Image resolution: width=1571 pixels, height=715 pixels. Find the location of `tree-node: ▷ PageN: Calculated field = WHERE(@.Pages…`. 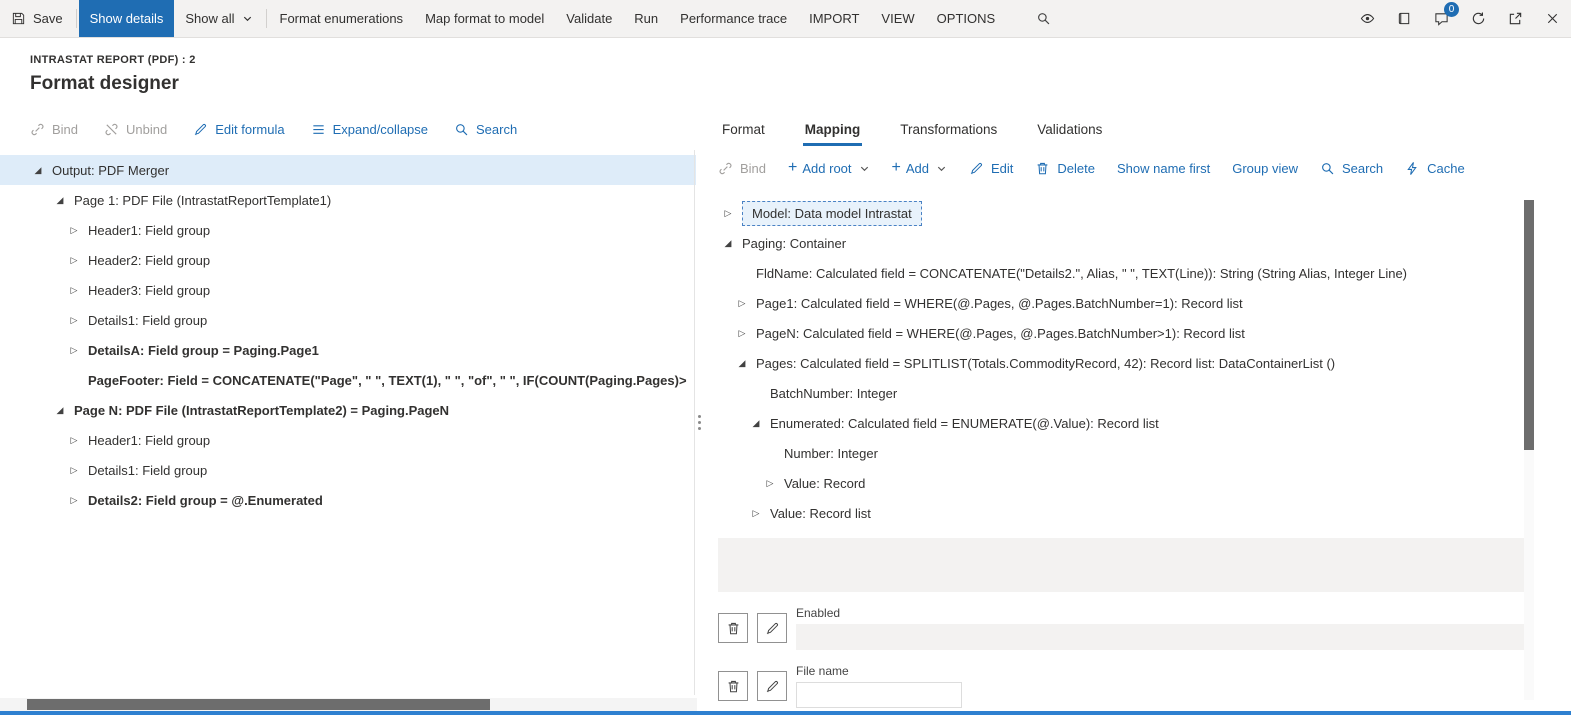

tree-node: ▷ PageN: Calculated field = WHERE(@.Pages… is located at coordinates (1123, 333).